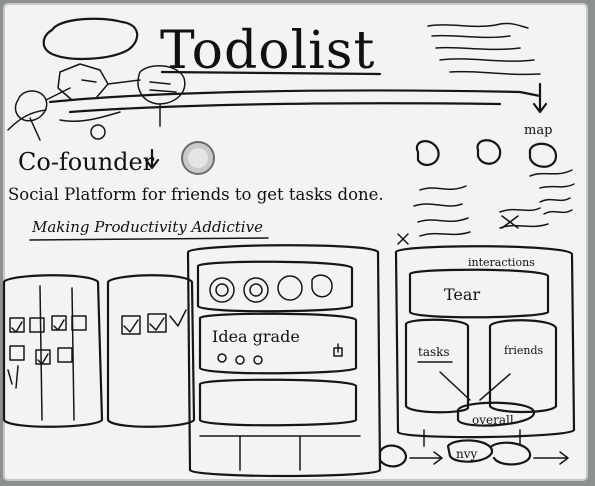  What do you see at coordinates (434, 352) in the screenshot?
I see `tasks-label: tasks` at bounding box center [434, 352].